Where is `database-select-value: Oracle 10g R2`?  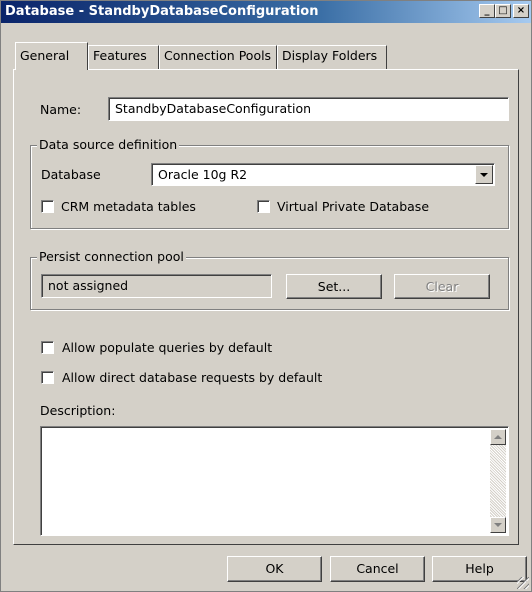 database-select-value: Oracle 10g R2 is located at coordinates (203, 174).